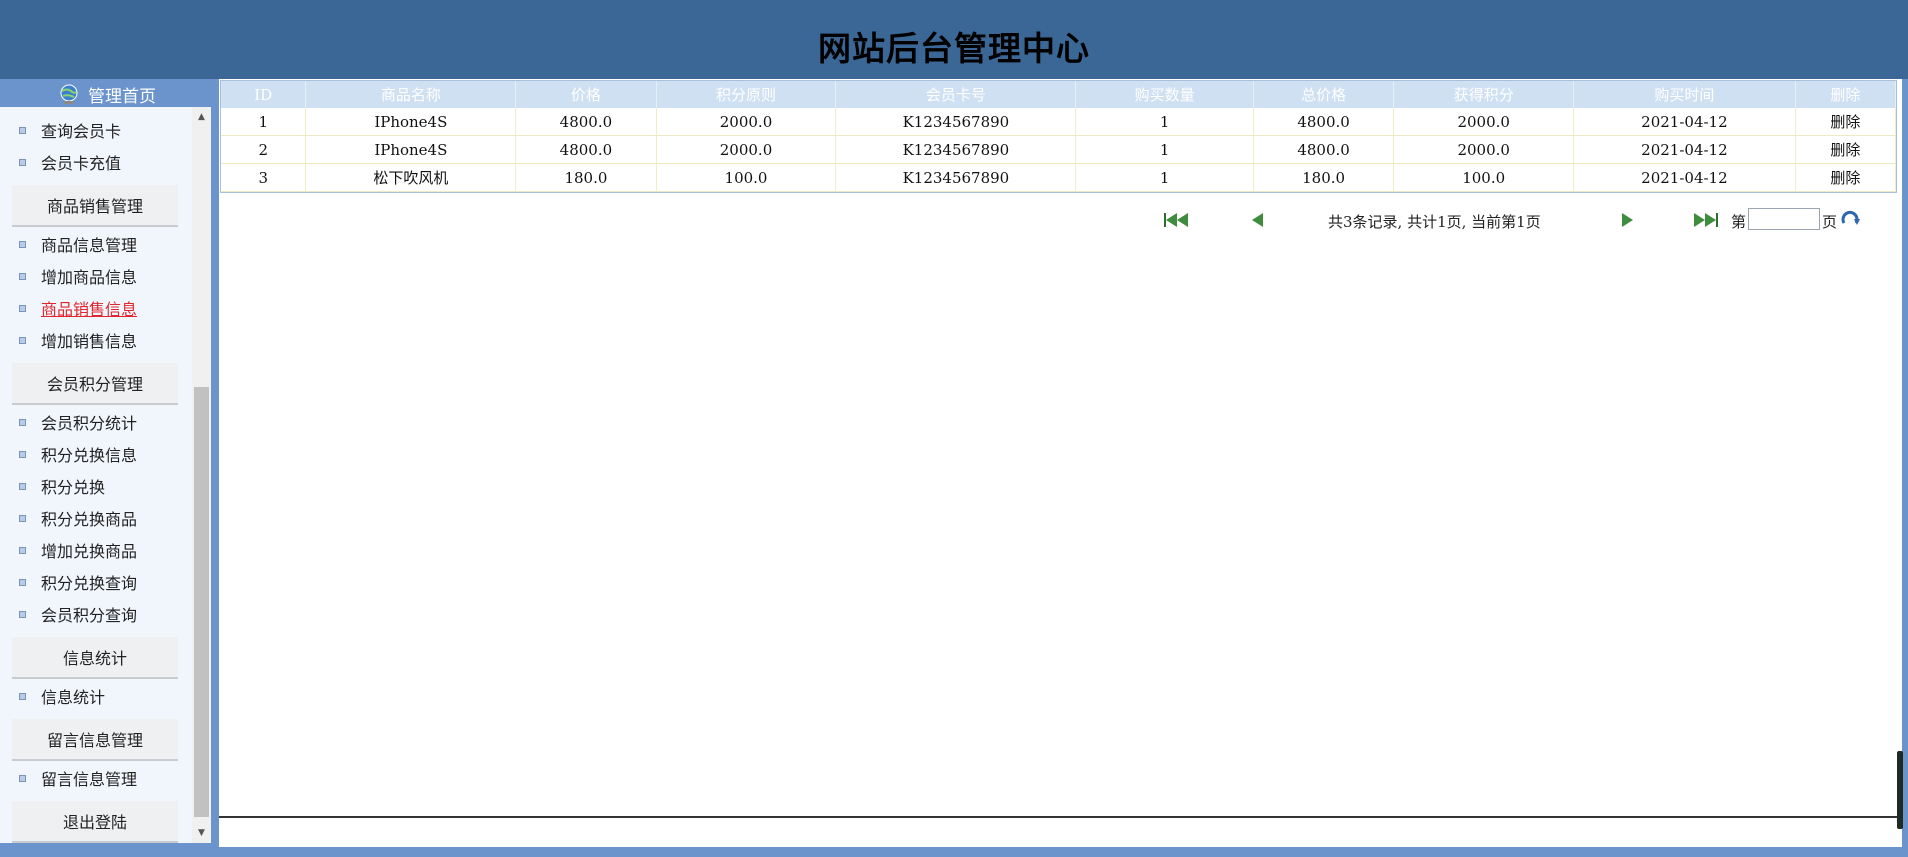  Describe the element at coordinates (586, 94) in the screenshot. I see `column-header: 价格` at that location.